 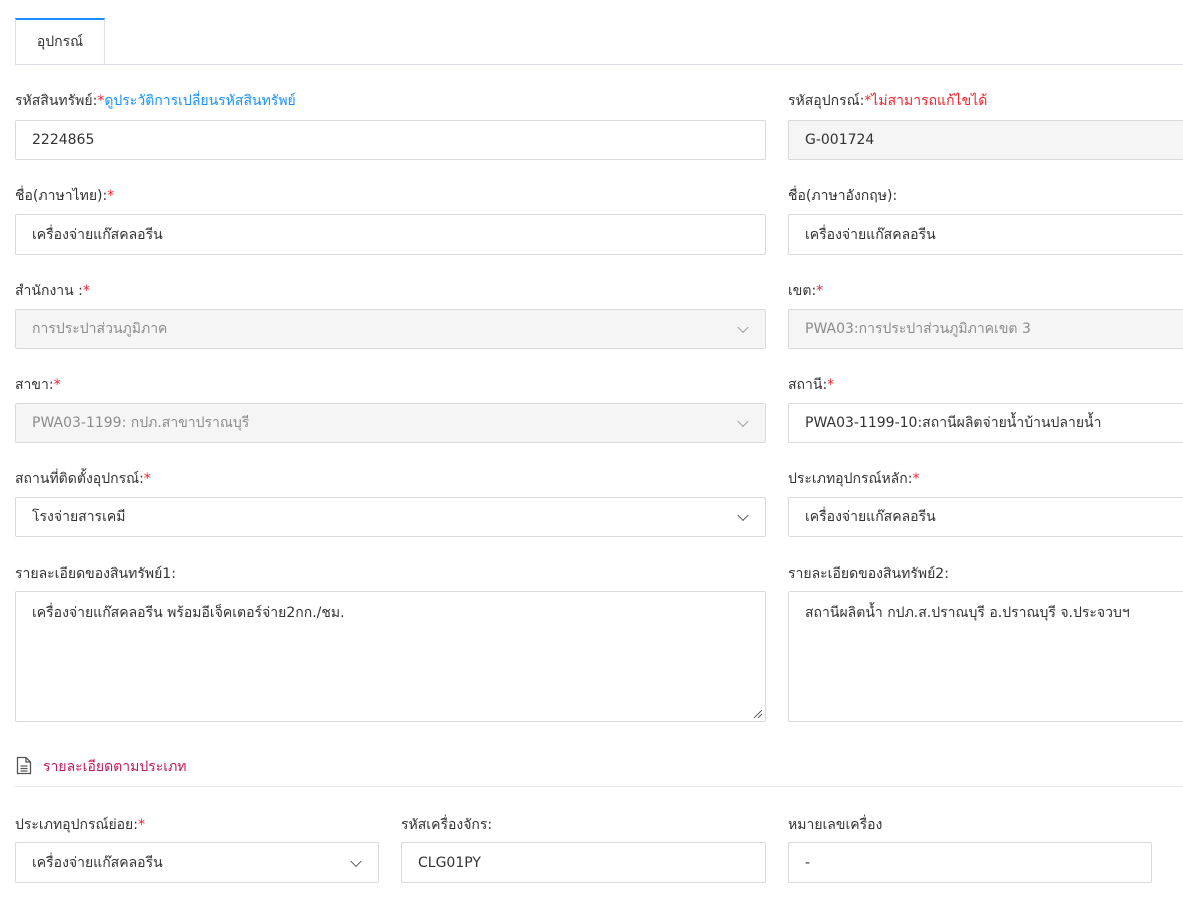 What do you see at coordinates (447, 825) in the screenshot?
I see `machine-code-label: รหัสเครื่องจักร:` at bounding box center [447, 825].